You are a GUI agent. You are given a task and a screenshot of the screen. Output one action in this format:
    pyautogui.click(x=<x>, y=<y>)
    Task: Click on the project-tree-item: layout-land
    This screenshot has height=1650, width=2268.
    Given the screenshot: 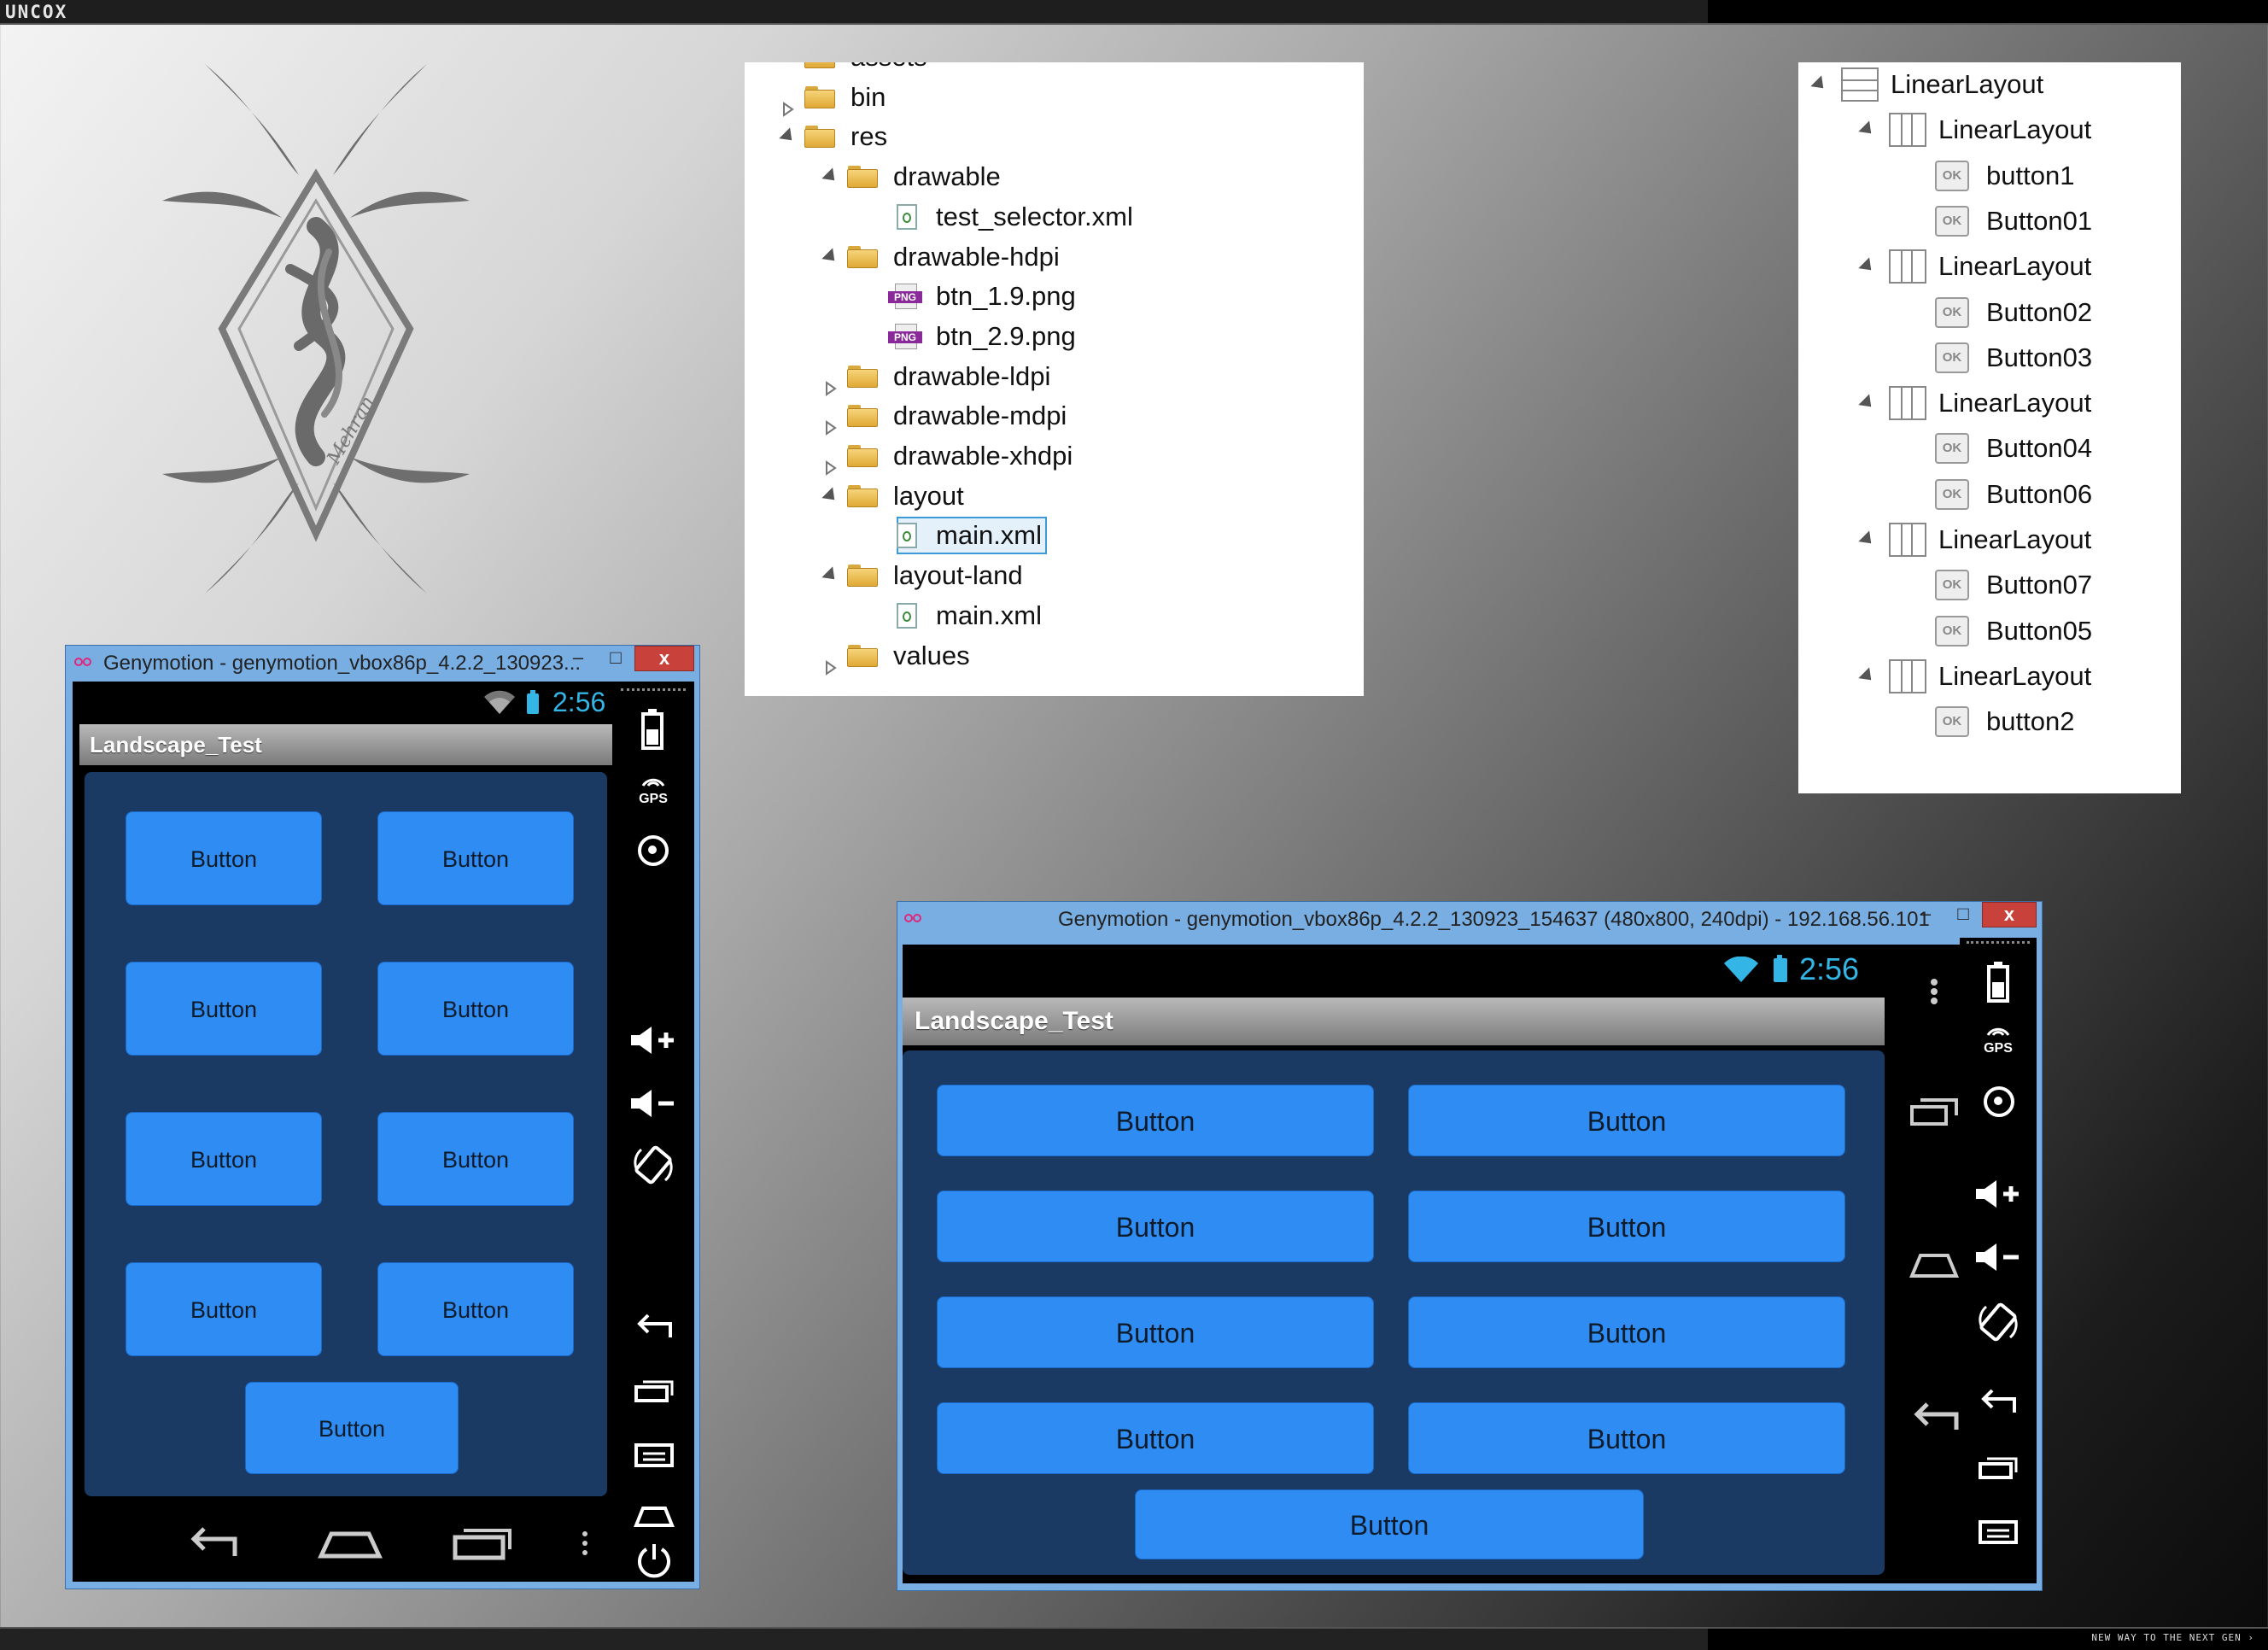 What is the action you would take?
    pyautogui.click(x=1054, y=575)
    